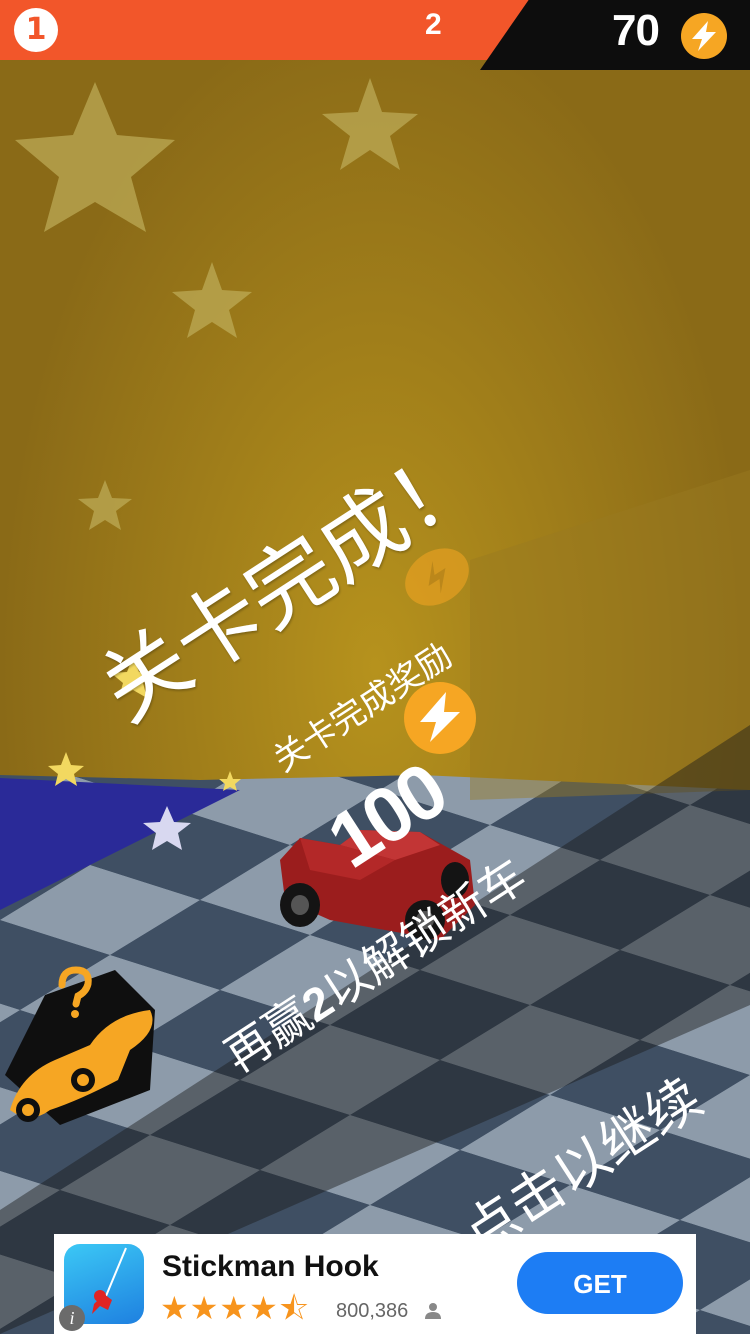  Describe the element at coordinates (265, 30) in the screenshot. I see `hud-level-bar` at that location.